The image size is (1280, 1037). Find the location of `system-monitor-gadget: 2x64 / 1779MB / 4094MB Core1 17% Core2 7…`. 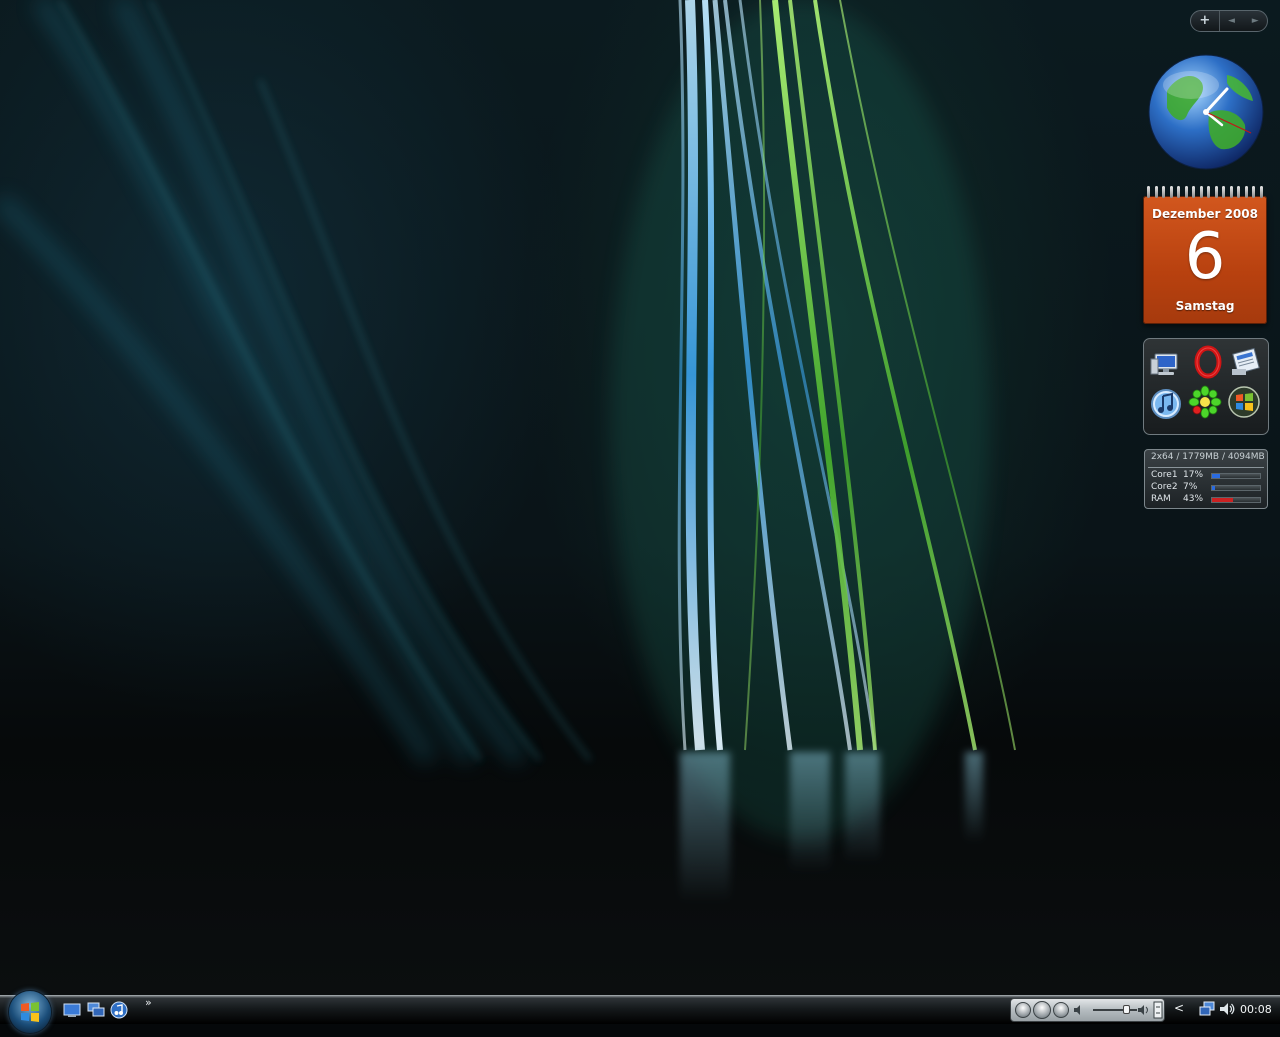

system-monitor-gadget: 2x64 / 1779MB / 4094MB Core1 17% Core2 7… is located at coordinates (1206, 479).